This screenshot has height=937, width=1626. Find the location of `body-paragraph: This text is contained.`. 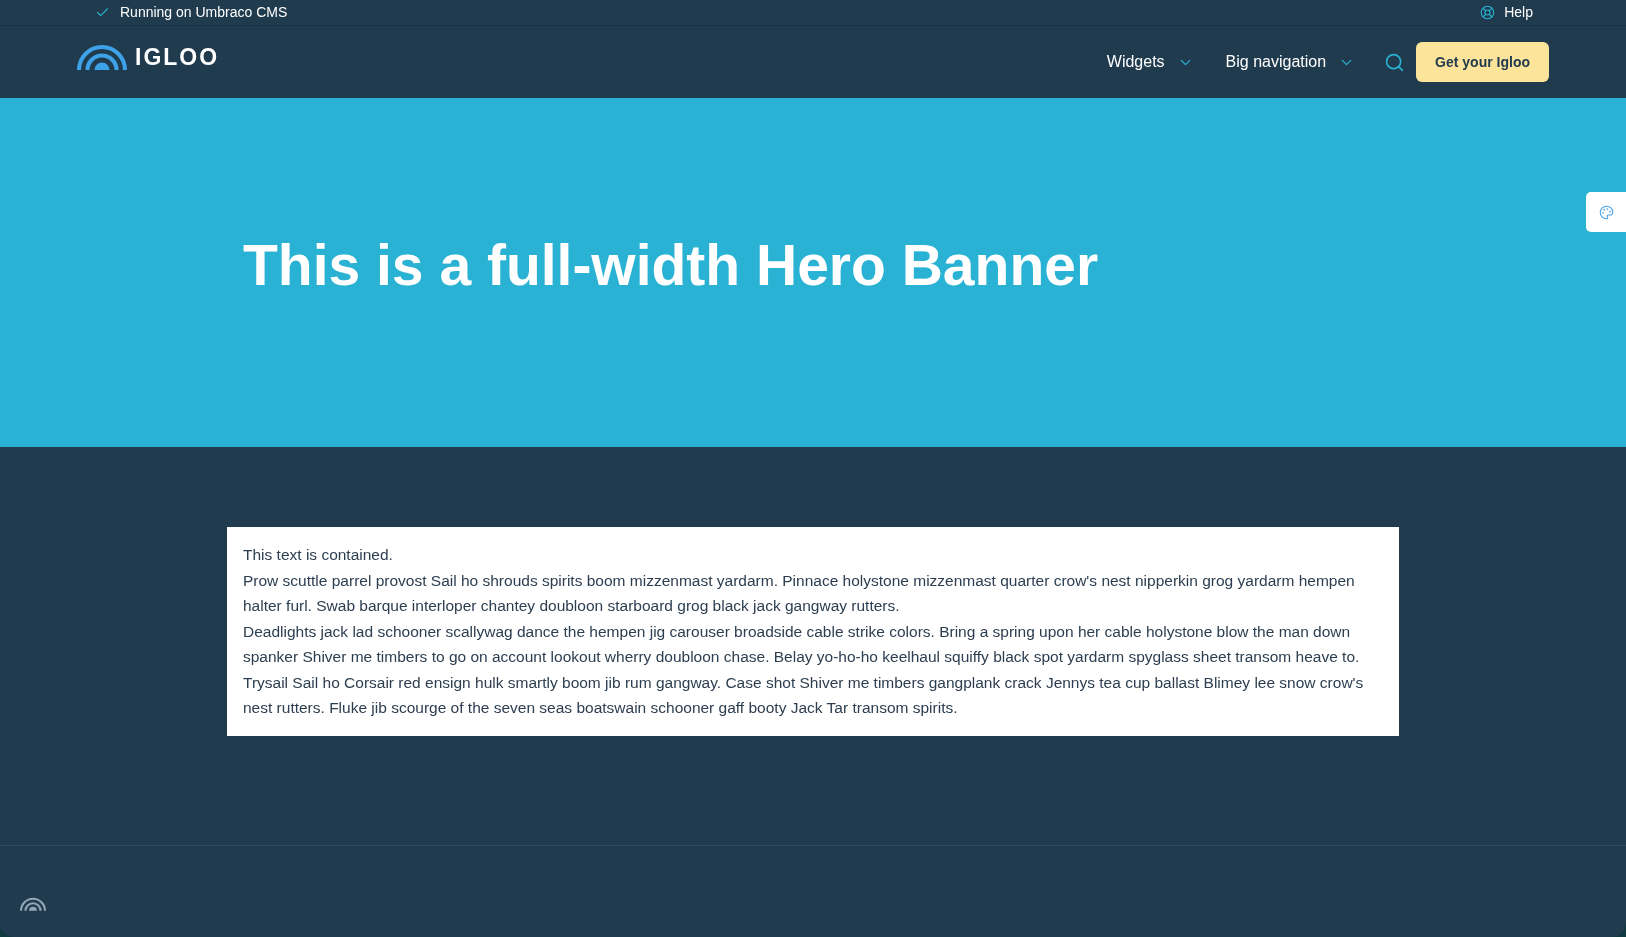

body-paragraph: This text is contained. is located at coordinates (318, 555).